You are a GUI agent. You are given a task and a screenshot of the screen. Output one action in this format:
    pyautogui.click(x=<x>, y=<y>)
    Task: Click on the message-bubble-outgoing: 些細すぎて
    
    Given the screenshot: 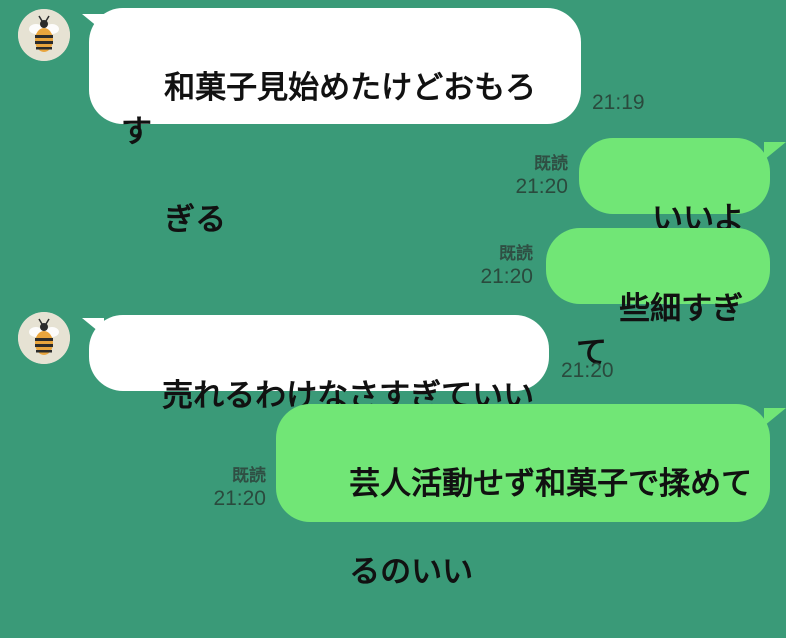 What is the action you would take?
    pyautogui.click(x=658, y=299)
    